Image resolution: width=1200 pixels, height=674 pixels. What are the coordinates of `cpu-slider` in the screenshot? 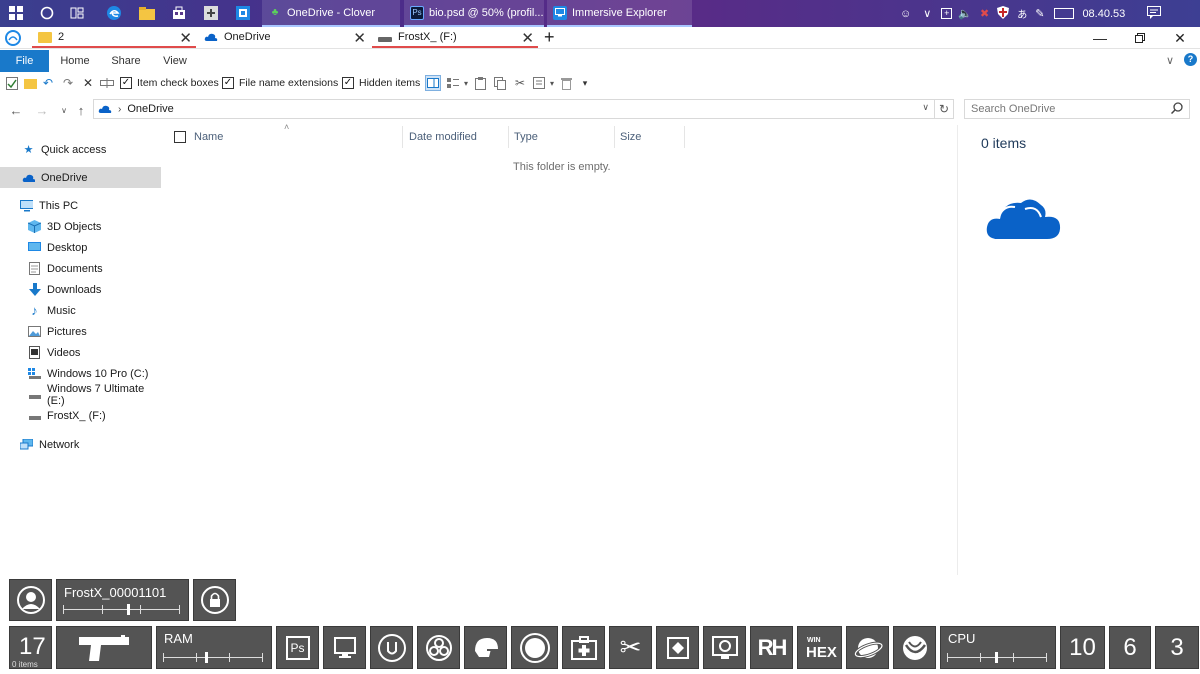 It's located at (997, 657).